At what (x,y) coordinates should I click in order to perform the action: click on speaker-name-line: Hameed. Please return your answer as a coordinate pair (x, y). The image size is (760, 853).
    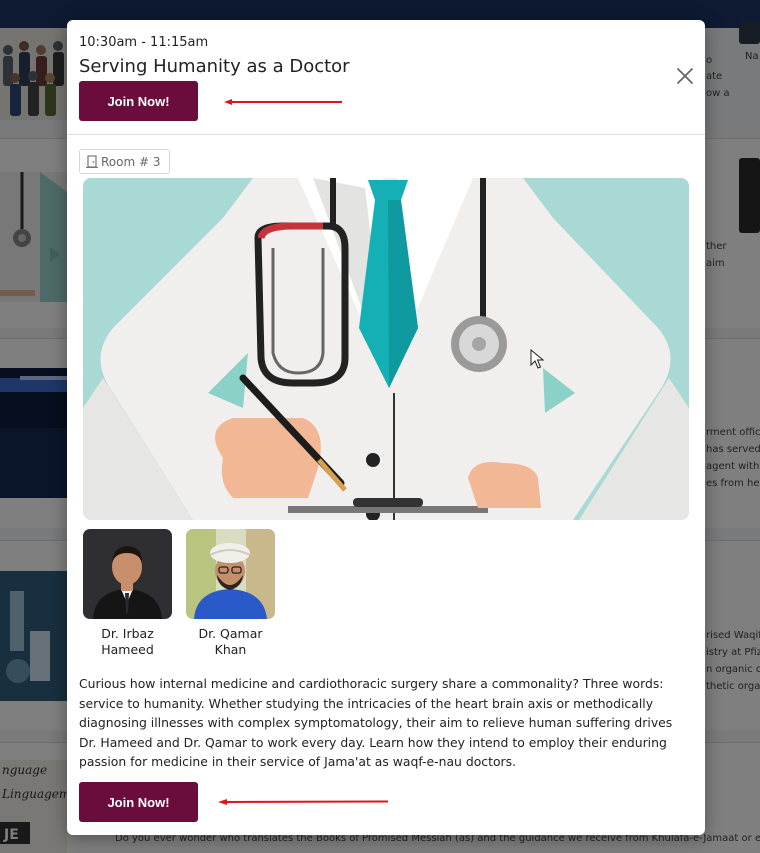
    Looking at the image, I should click on (127, 649).